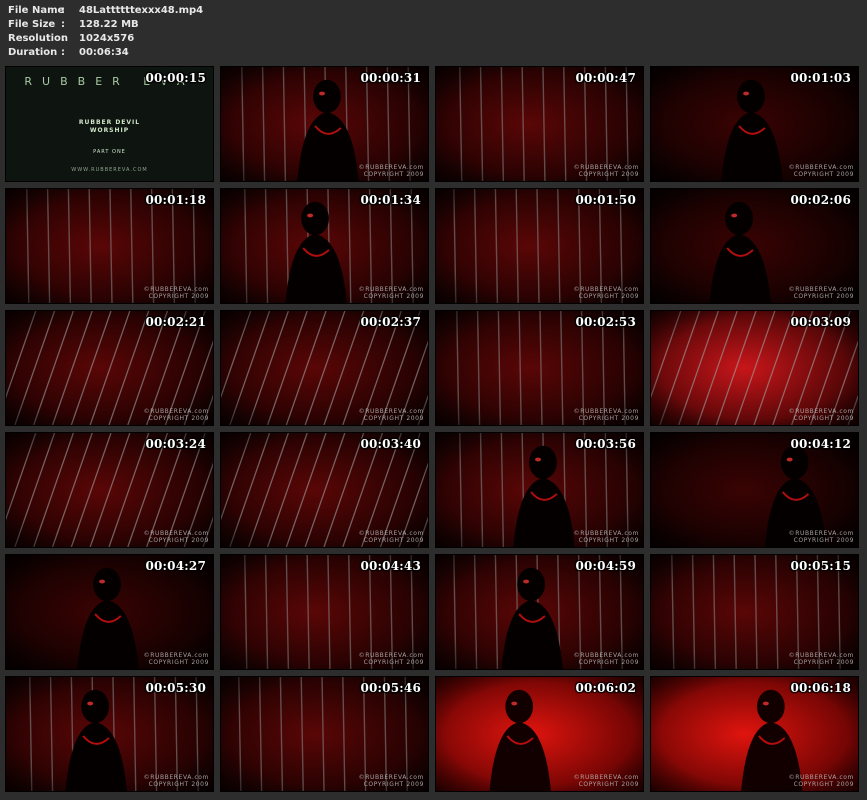  What do you see at coordinates (390, 200) in the screenshot?
I see `frame-timestamp: 00:01:34` at bounding box center [390, 200].